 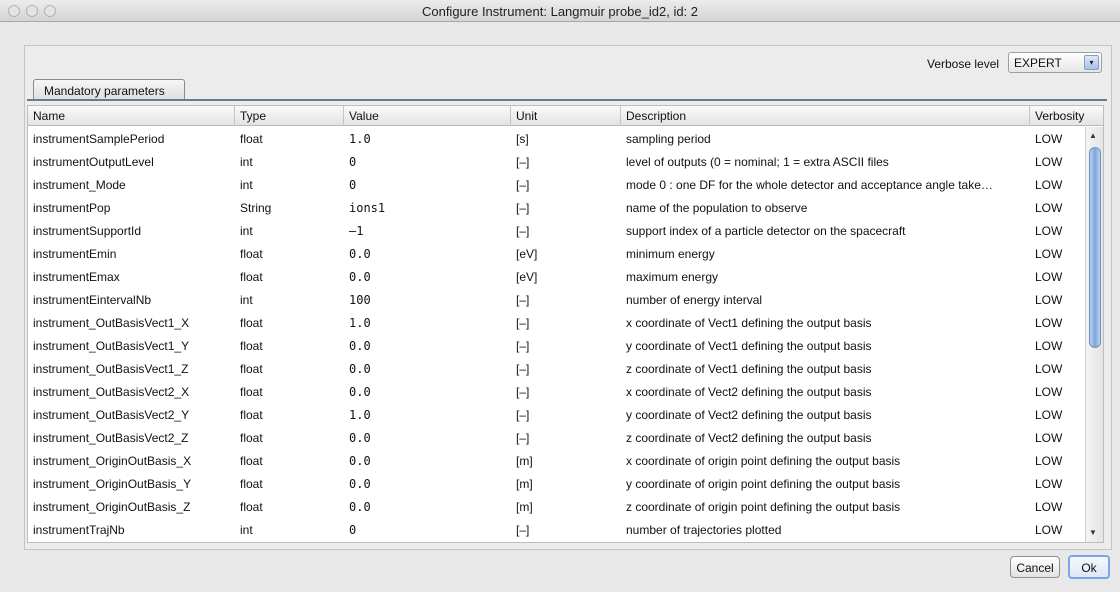 What do you see at coordinates (1089, 567) in the screenshot?
I see `ok-button: Ok` at bounding box center [1089, 567].